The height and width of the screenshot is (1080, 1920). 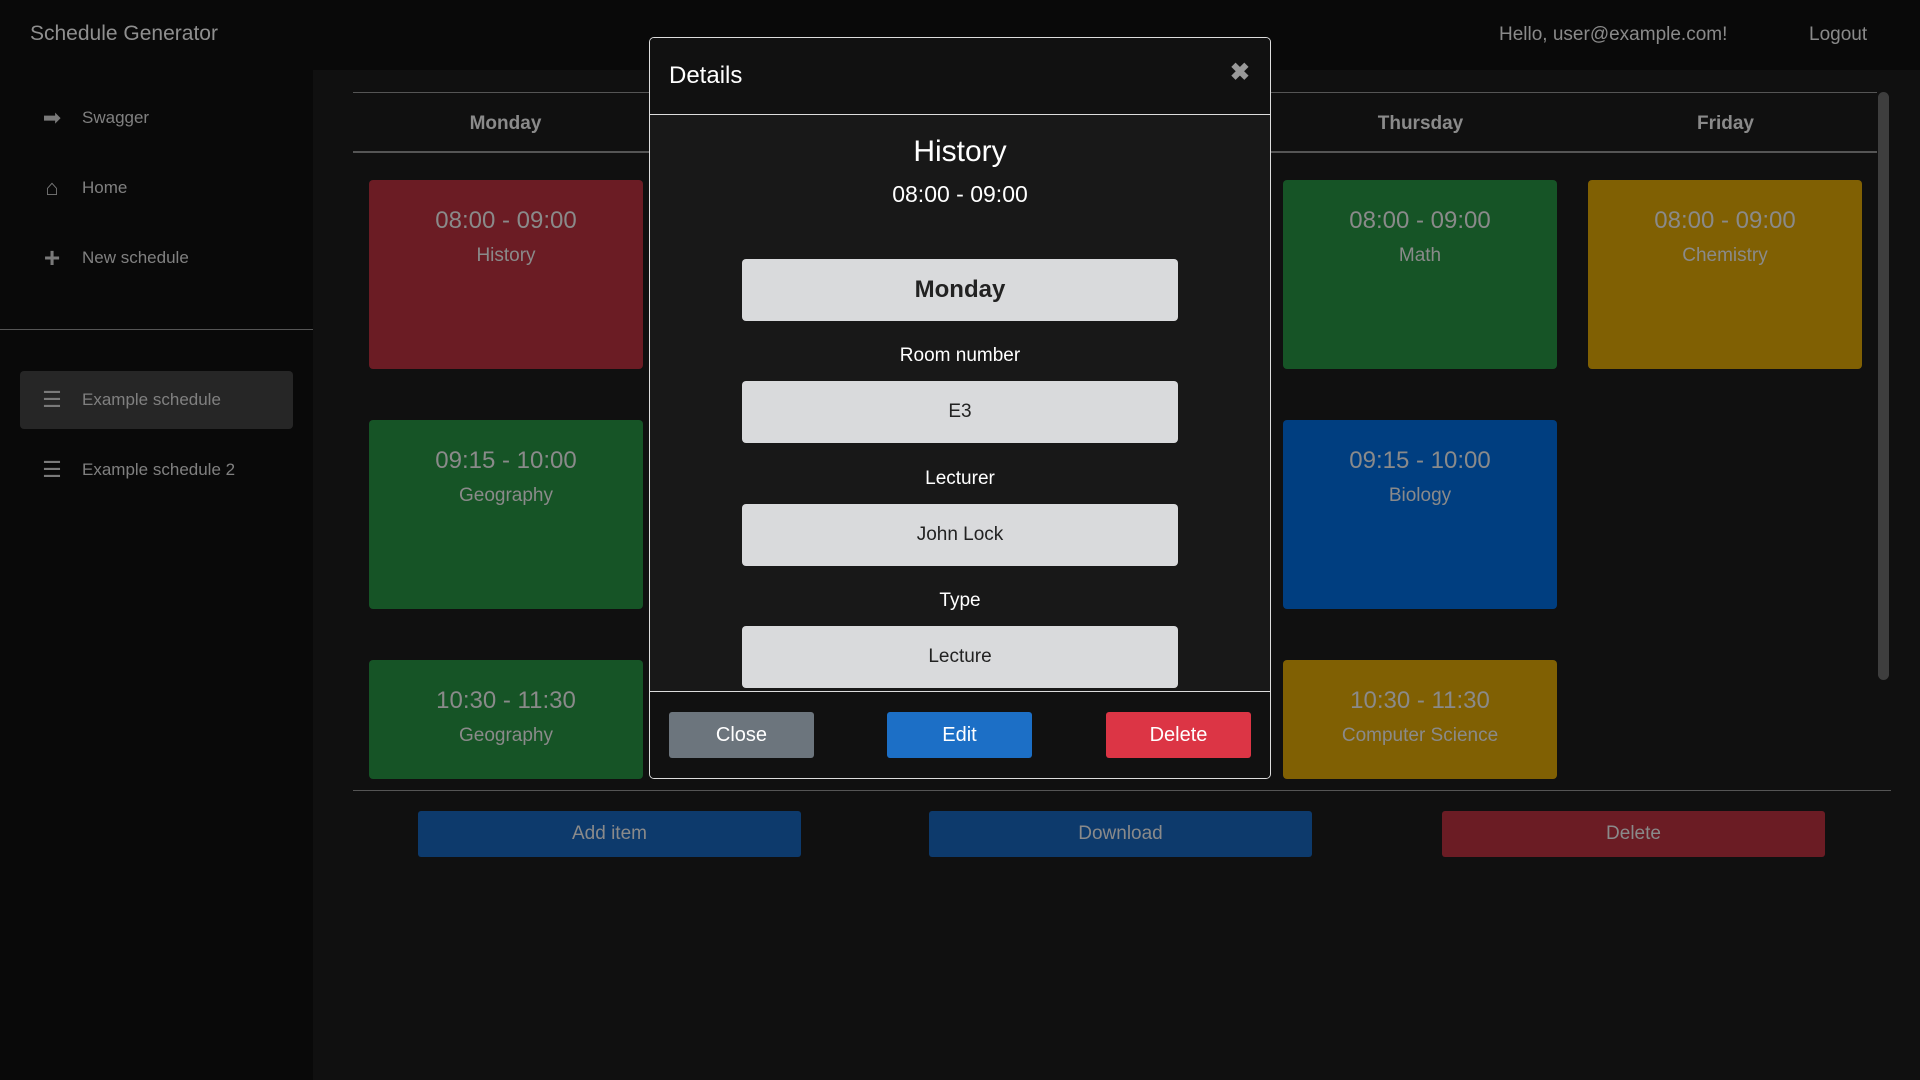 I want to click on modal-footer: Close Edit Delete, so click(x=960, y=734).